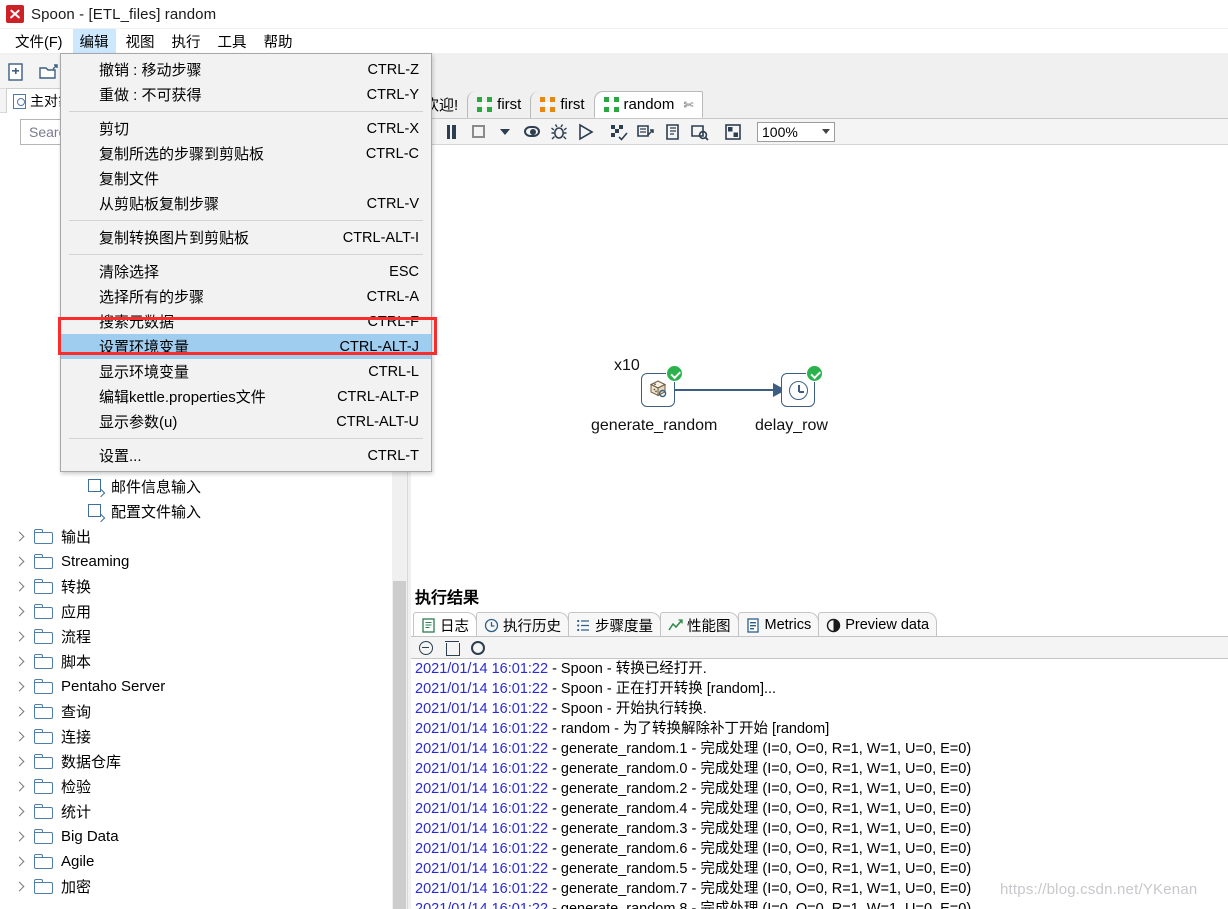 This screenshot has width=1228, height=909. Describe the element at coordinates (478, 132) in the screenshot. I see `stop-icon` at that location.